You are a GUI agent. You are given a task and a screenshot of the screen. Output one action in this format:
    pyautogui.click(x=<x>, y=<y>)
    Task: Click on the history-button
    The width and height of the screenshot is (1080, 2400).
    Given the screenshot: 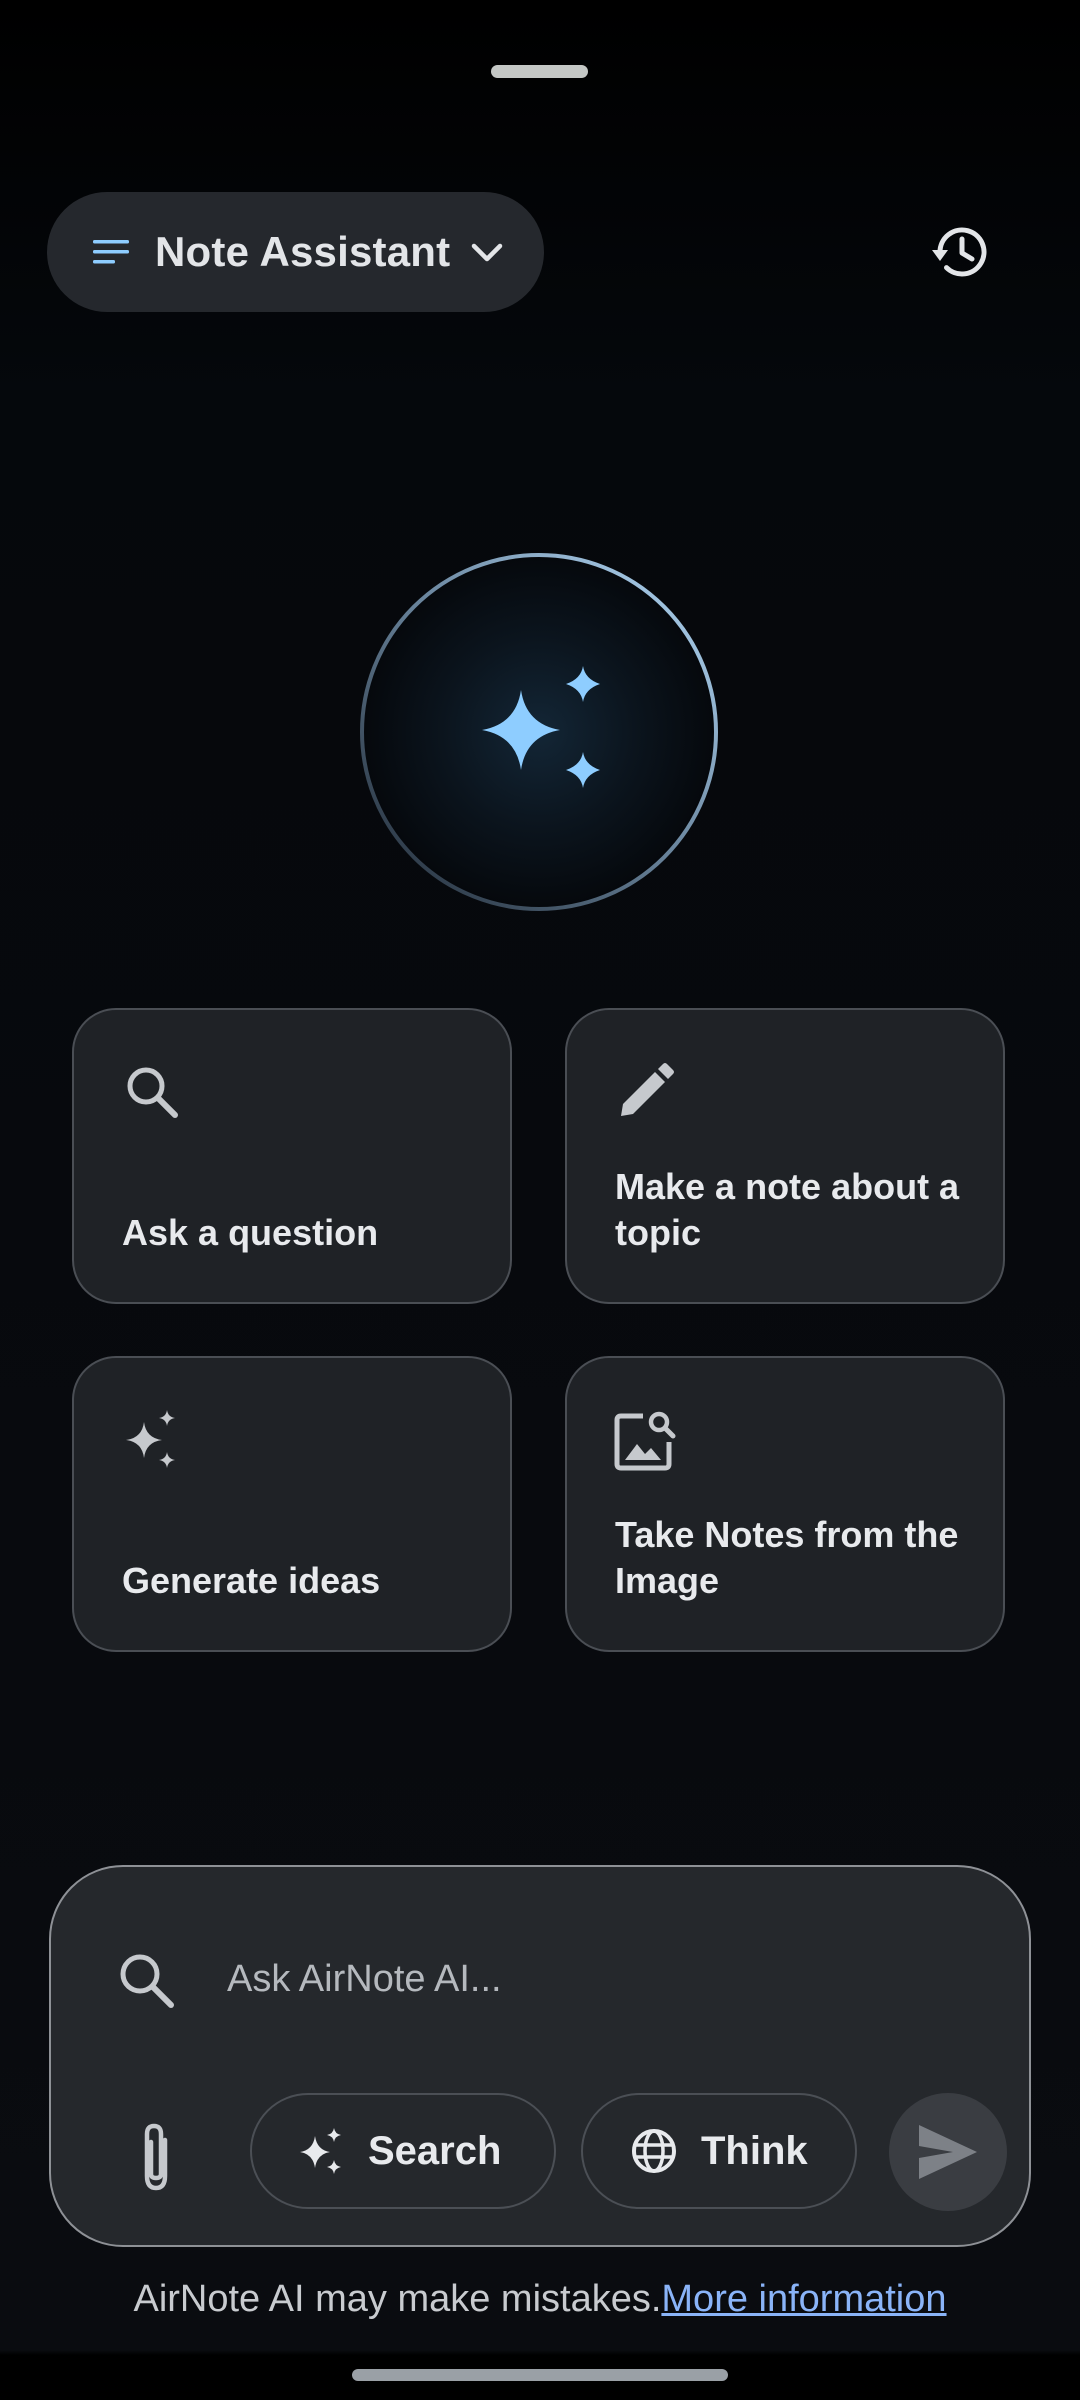 What is the action you would take?
    pyautogui.click(x=962, y=252)
    